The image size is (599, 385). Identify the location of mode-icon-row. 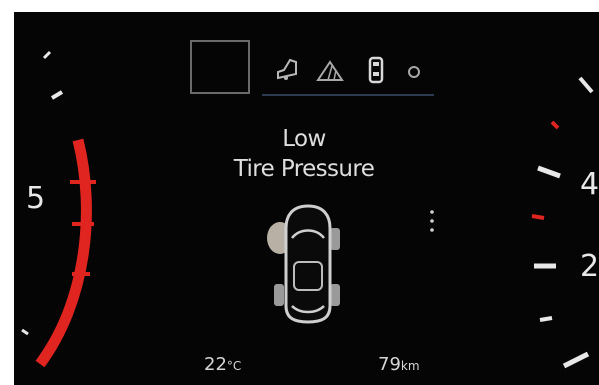
(354, 72).